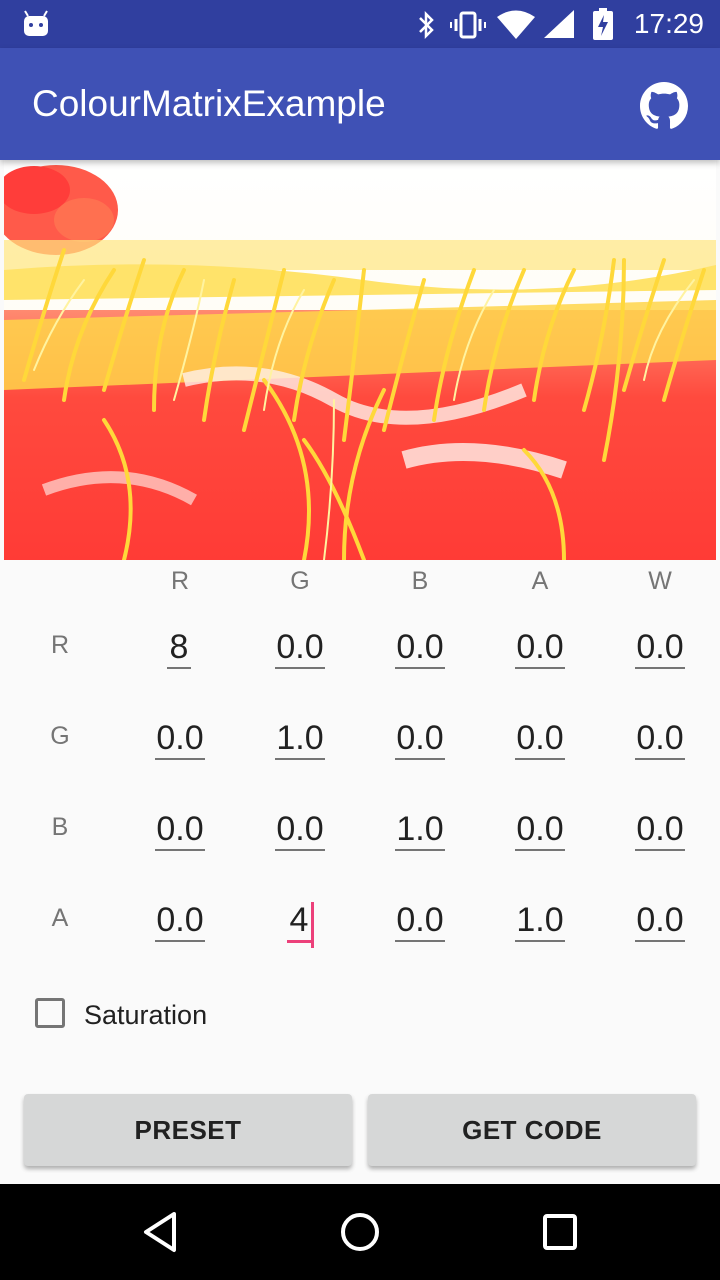 The image size is (720, 1280). Describe the element at coordinates (188, 1130) in the screenshot. I see `preset-button: PRESET` at that location.